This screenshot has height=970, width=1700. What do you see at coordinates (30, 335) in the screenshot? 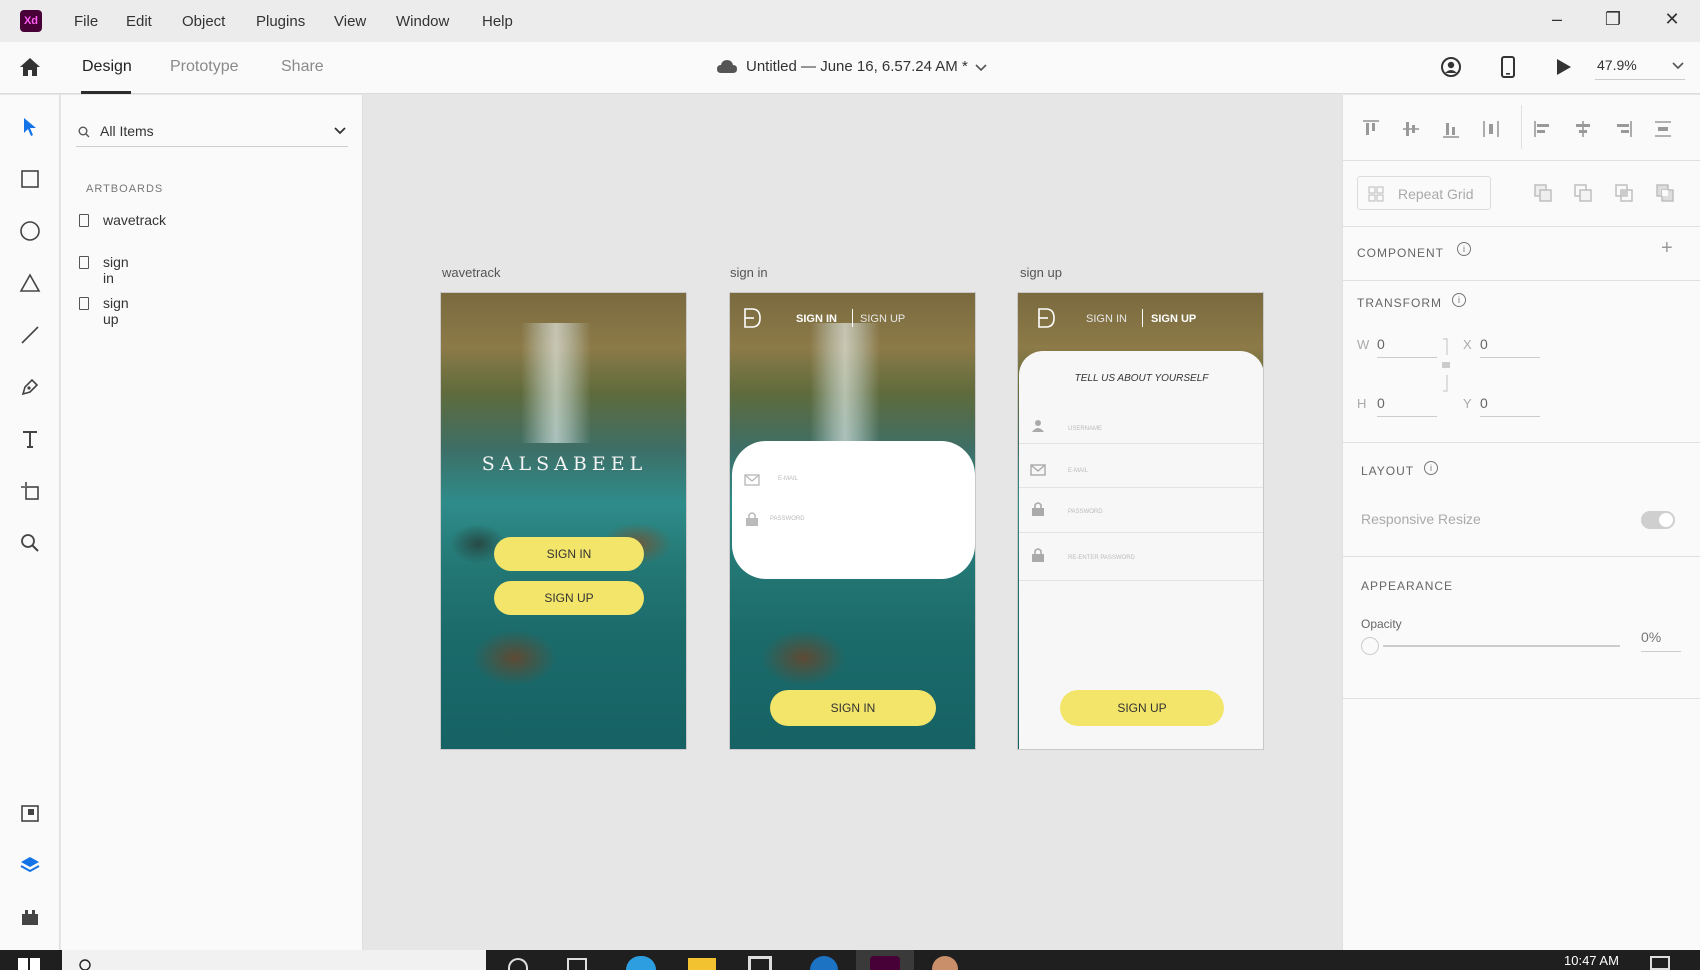
I see `line-tool-icon` at bounding box center [30, 335].